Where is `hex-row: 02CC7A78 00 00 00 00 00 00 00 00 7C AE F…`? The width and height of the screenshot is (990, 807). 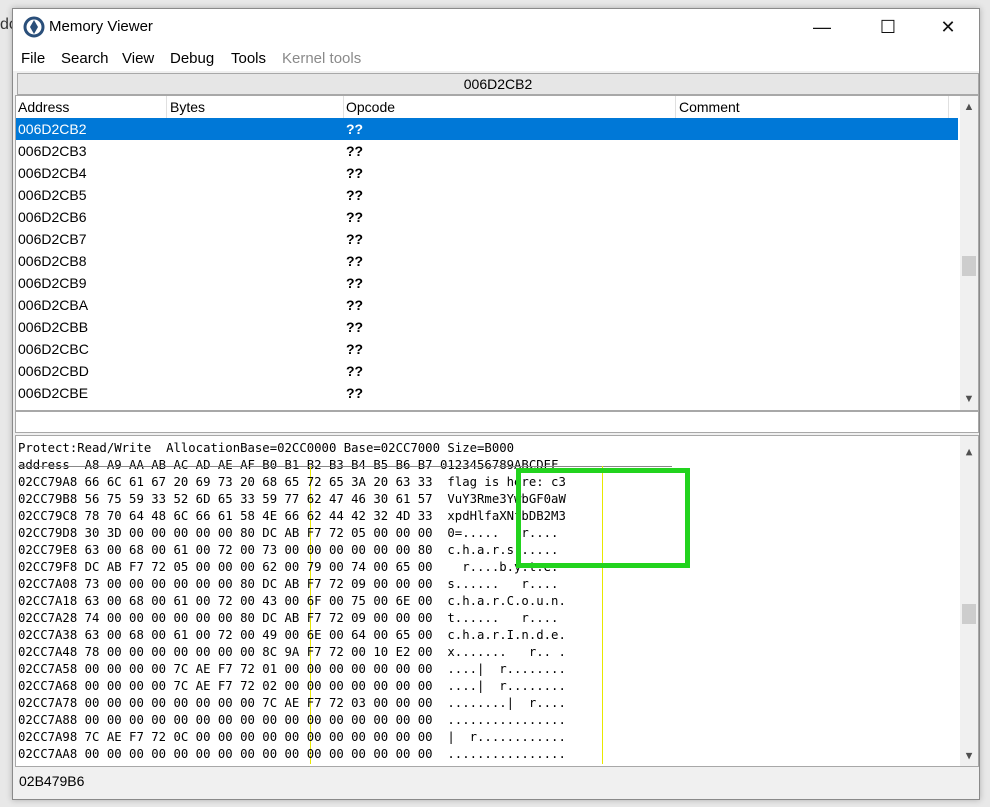
hex-row: 02CC7A78 00 00 00 00 00 00 00 00 7C AE F… is located at coordinates (292, 703).